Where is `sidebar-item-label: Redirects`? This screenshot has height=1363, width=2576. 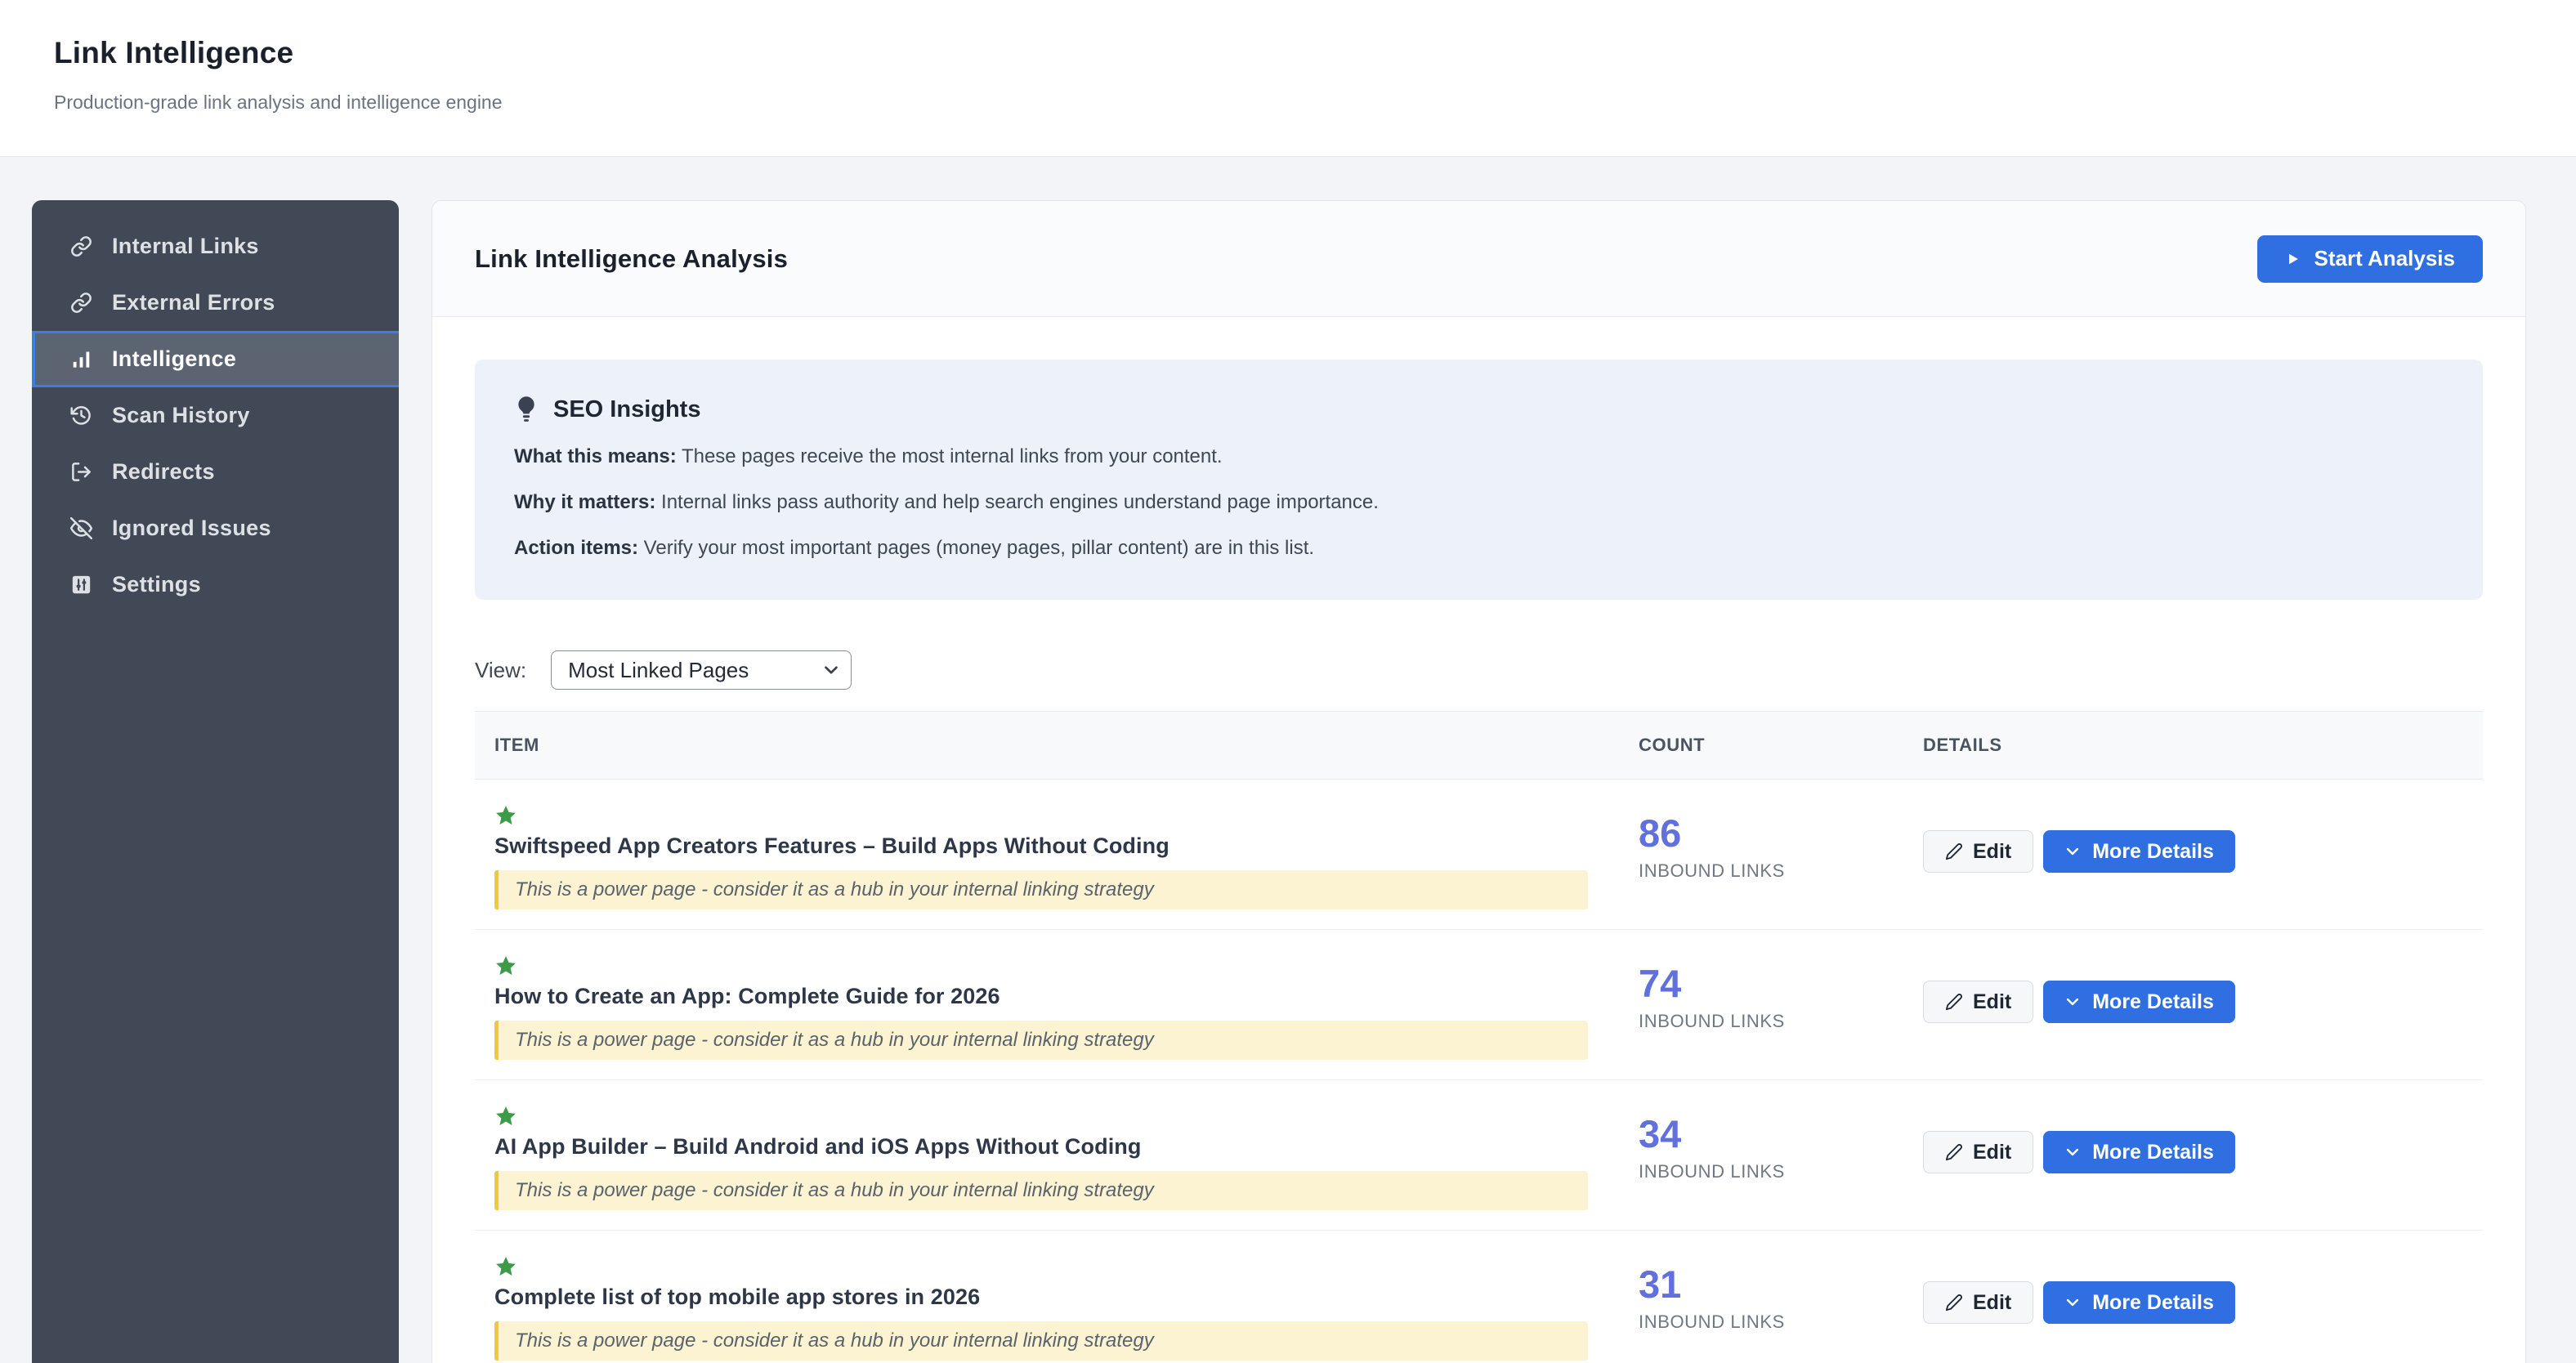 sidebar-item-label: Redirects is located at coordinates (163, 471).